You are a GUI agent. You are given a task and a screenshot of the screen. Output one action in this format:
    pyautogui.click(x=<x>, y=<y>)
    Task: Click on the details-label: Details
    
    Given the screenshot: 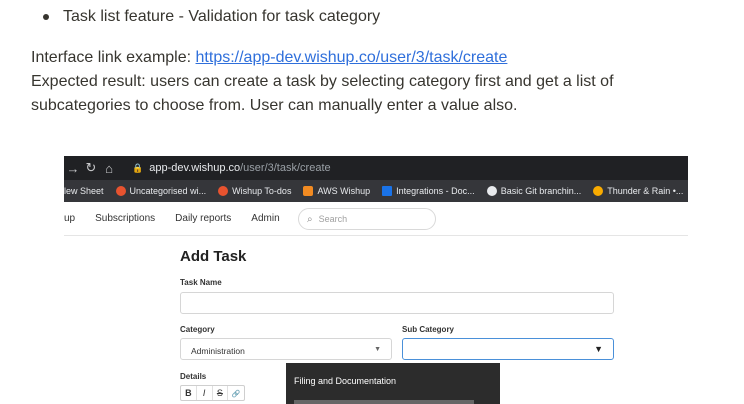 What is the action you would take?
    pyautogui.click(x=193, y=376)
    